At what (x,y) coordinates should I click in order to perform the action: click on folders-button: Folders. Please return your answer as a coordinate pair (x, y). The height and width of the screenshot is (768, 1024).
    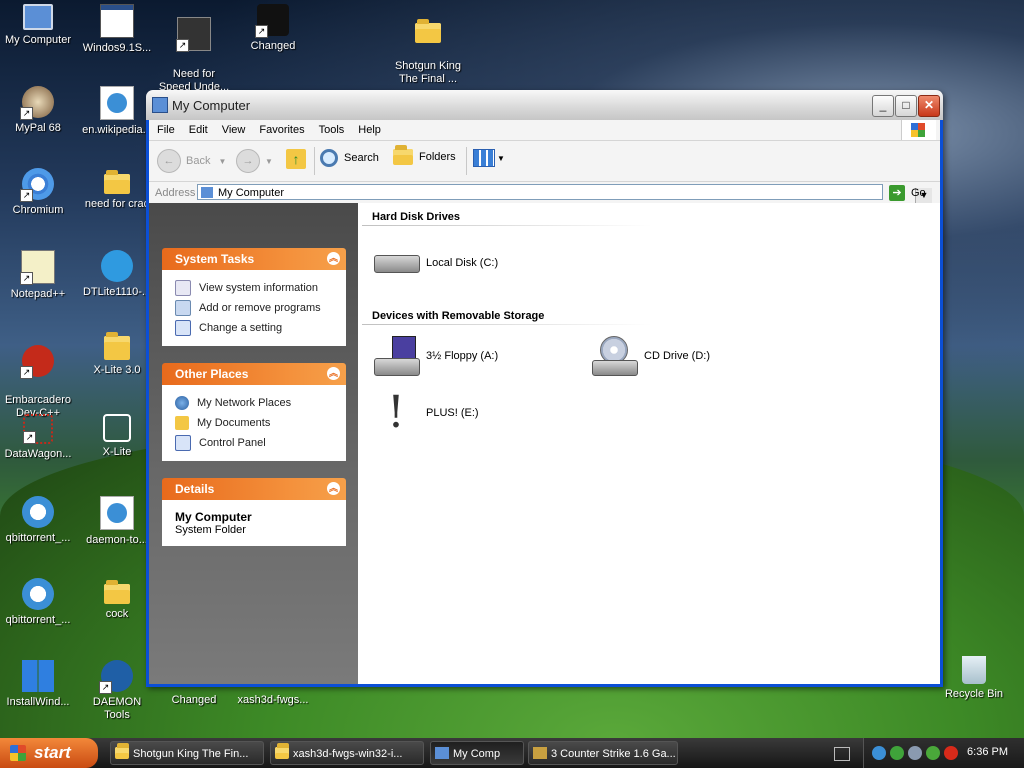
    Looking at the image, I should click on (424, 155).